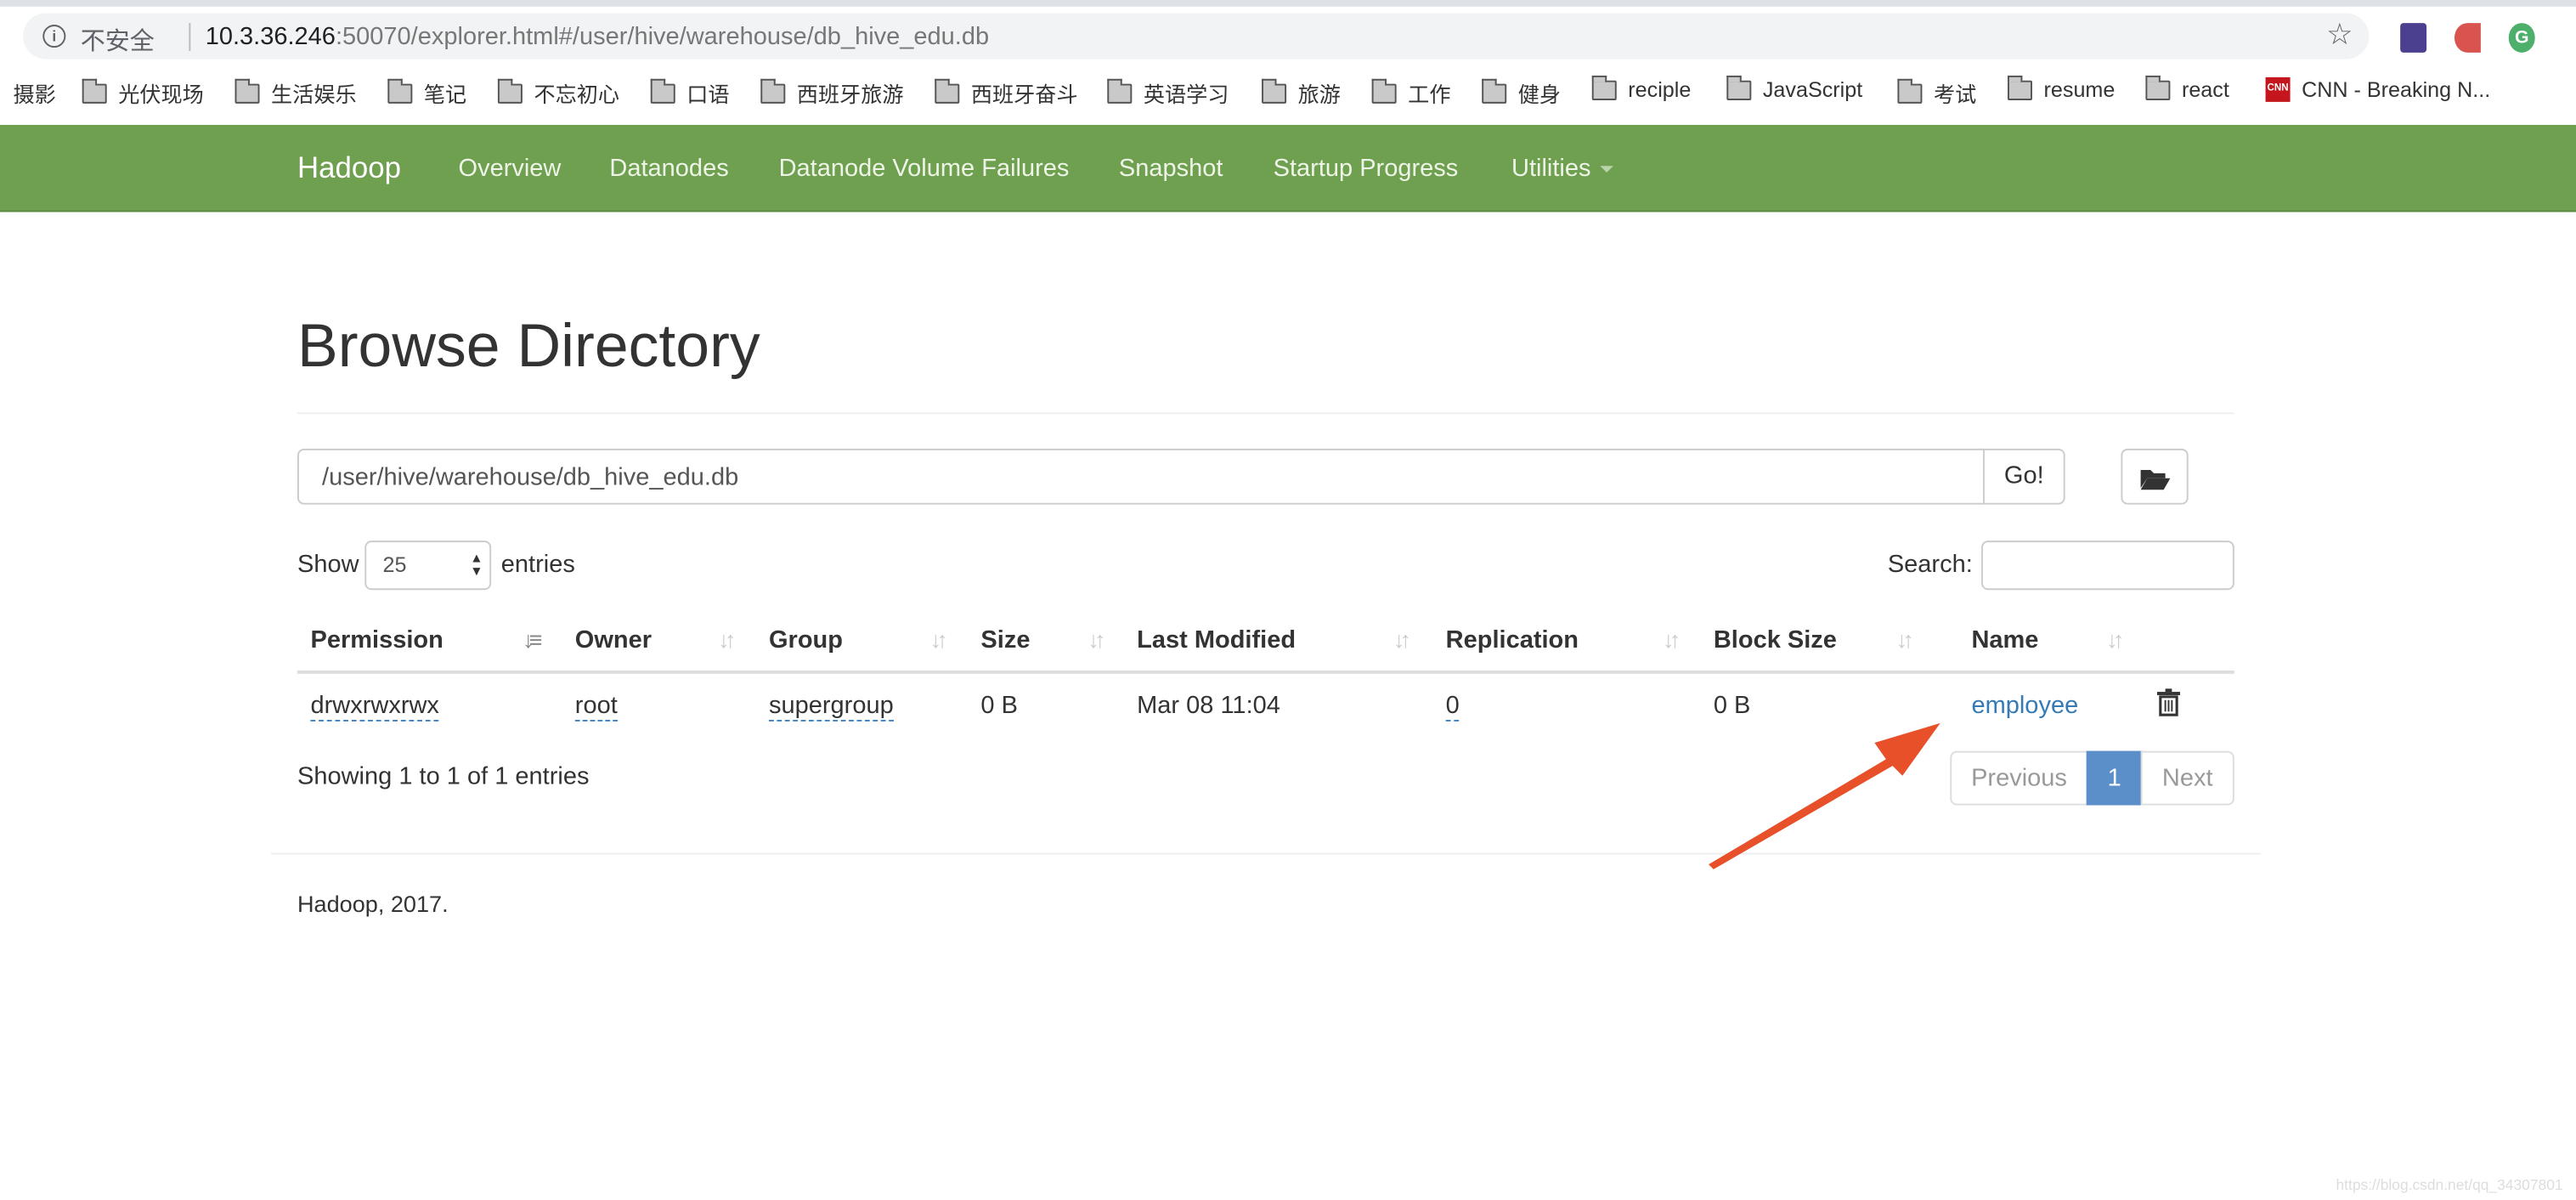 This screenshot has width=2576, height=1200. What do you see at coordinates (2449, 1184) in the screenshot?
I see `watermark: https://blog.csdn.net/qq_34307801` at bounding box center [2449, 1184].